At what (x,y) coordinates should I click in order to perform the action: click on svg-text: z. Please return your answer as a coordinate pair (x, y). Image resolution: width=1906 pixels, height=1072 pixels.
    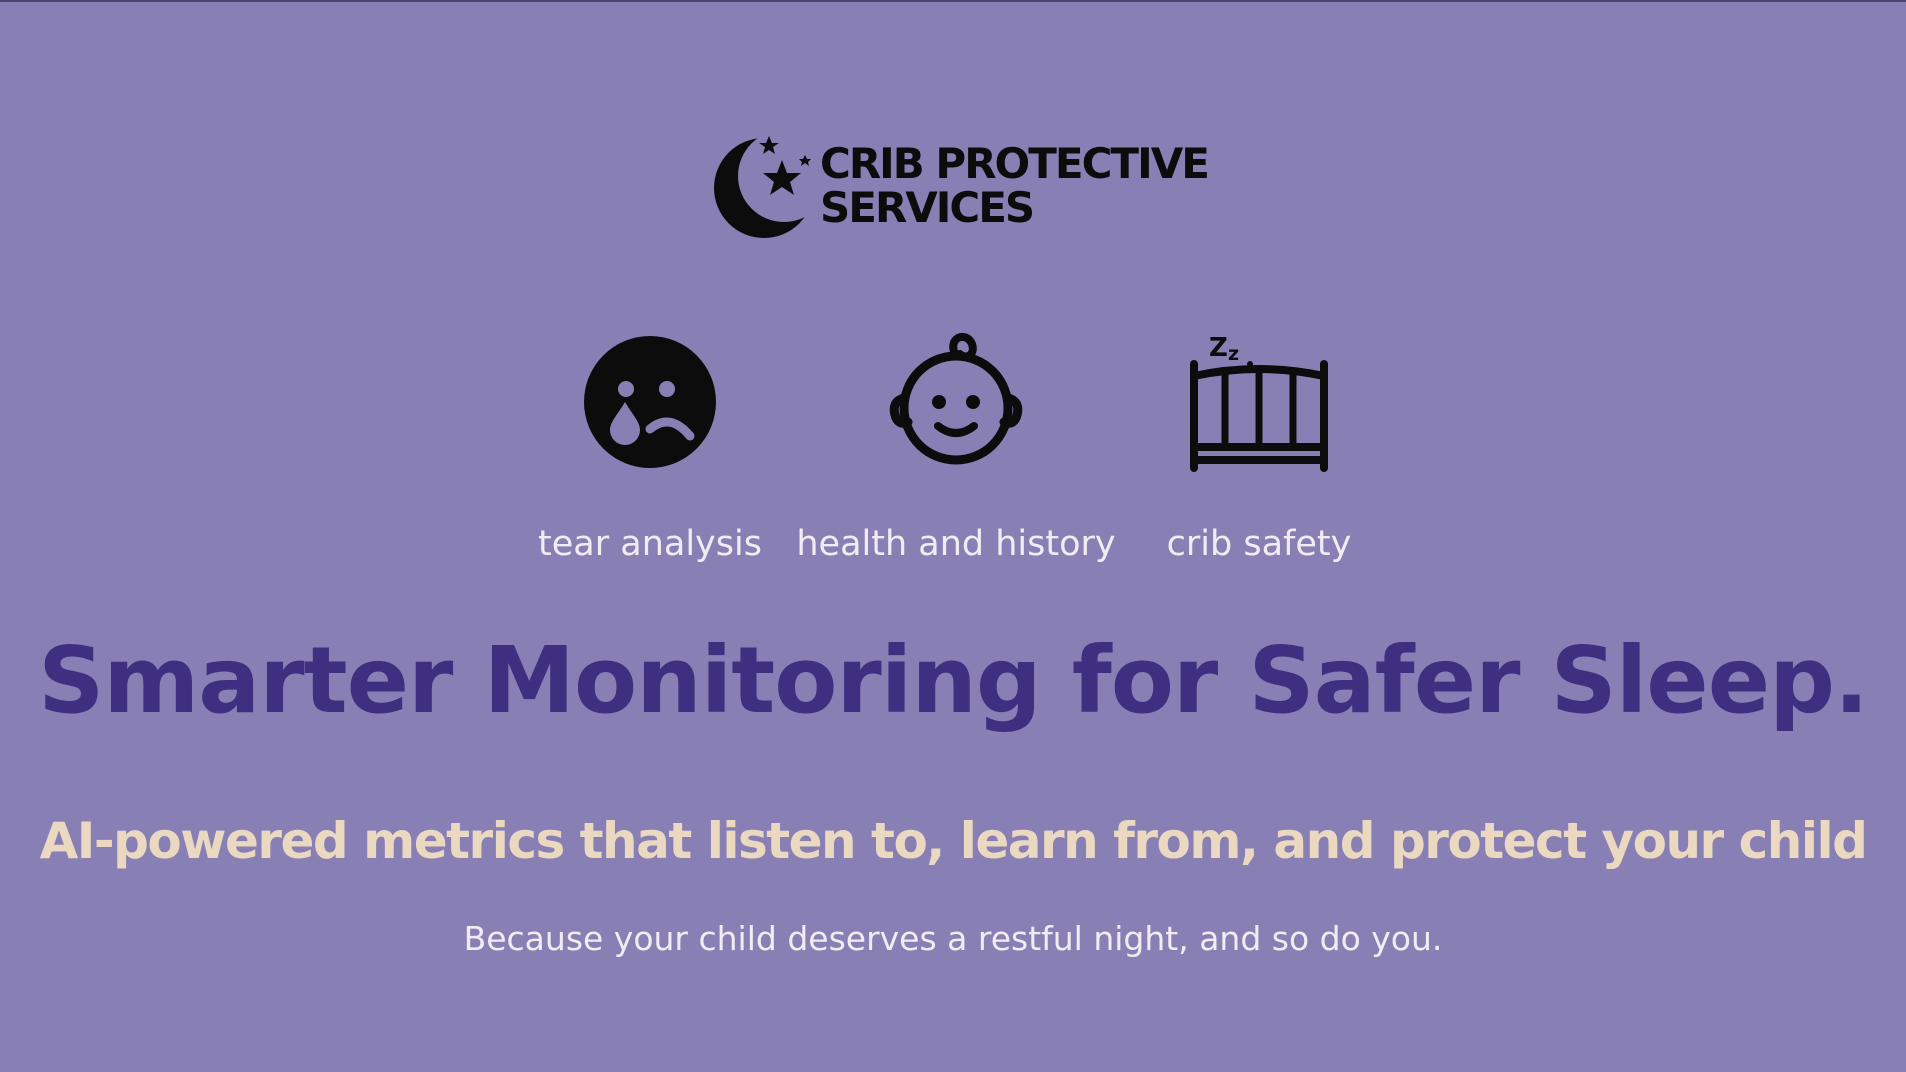
    Looking at the image, I should click on (1233, 354).